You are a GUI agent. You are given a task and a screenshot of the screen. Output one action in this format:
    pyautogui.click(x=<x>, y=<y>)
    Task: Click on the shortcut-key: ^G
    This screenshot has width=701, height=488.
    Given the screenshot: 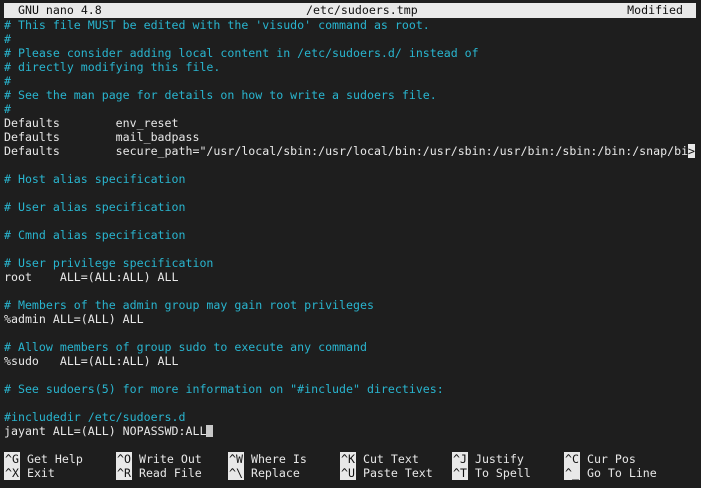 What is the action you would take?
    pyautogui.click(x=12, y=459)
    